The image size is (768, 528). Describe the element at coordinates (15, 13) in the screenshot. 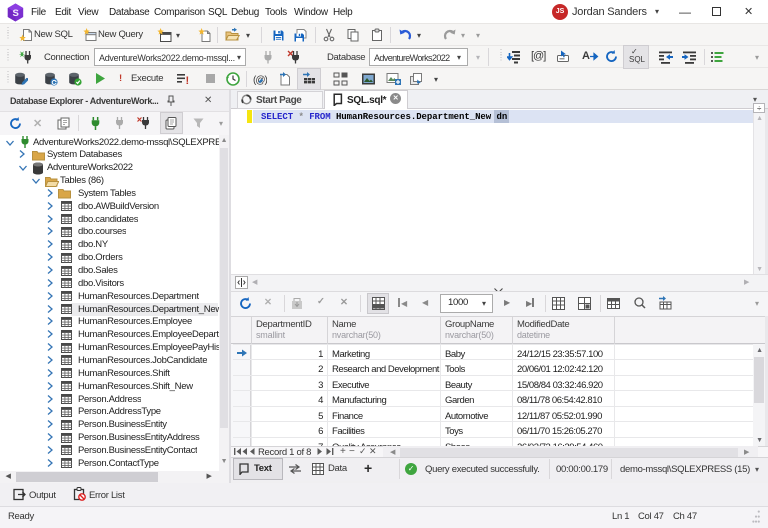

I see `svg-text: S` at that location.